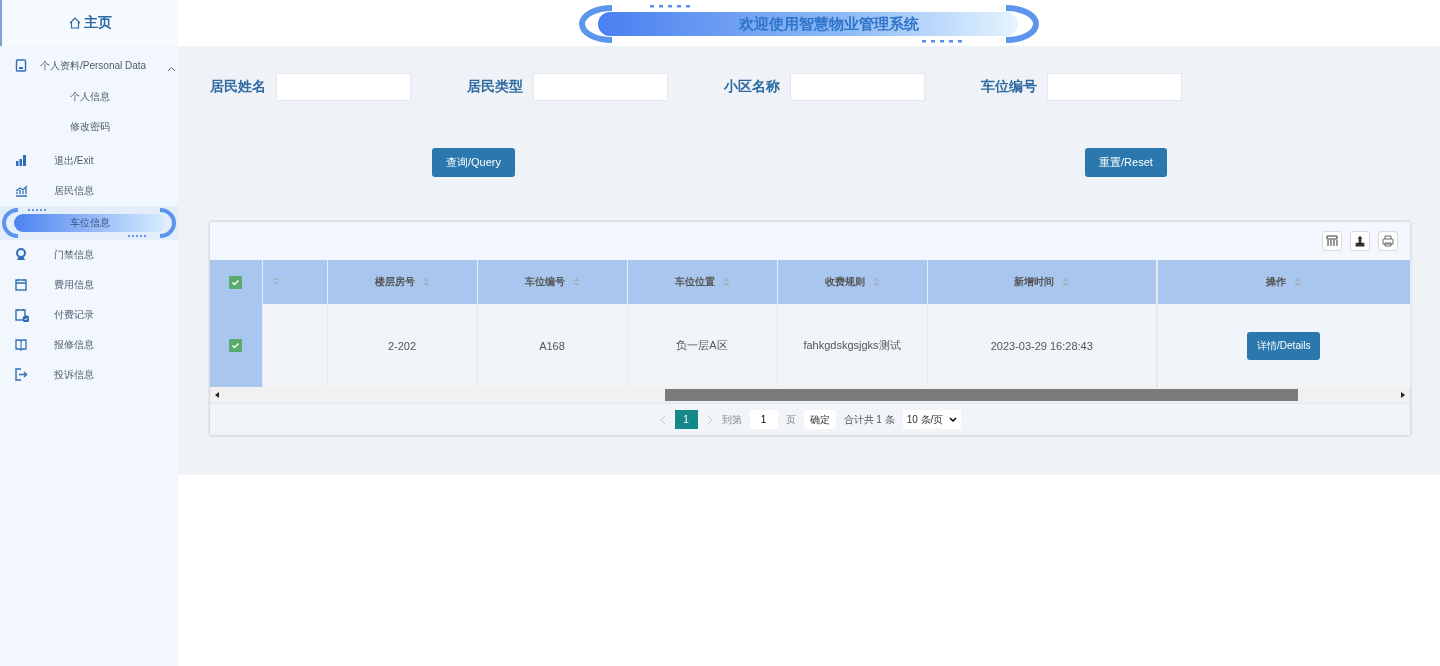 This screenshot has width=1440, height=666. Describe the element at coordinates (74, 23) in the screenshot. I see `house-icon` at that location.